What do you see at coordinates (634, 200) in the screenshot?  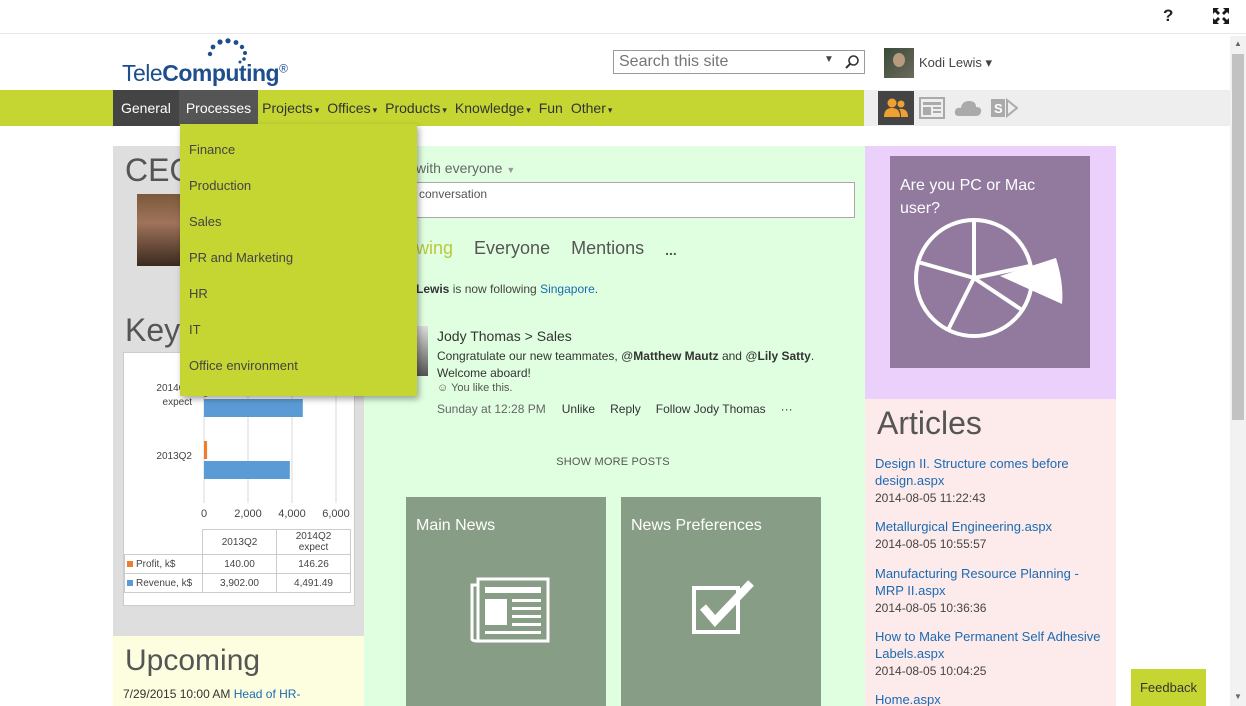 I see `start-conversation-input: conversation` at bounding box center [634, 200].